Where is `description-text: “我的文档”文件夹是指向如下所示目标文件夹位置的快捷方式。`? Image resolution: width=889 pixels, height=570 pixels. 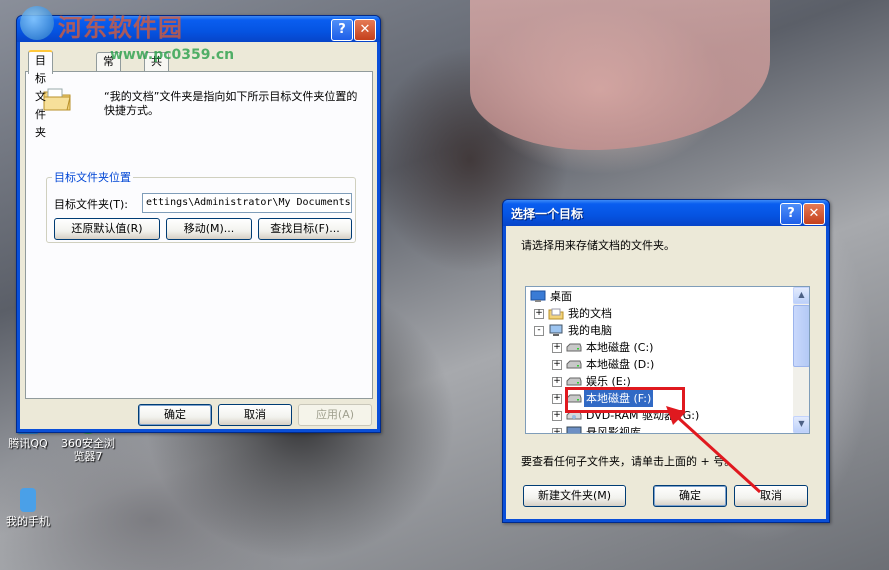 description-text: “我的文档”文件夹是指向如下所示目标文件夹位置的快捷方式。 is located at coordinates (231, 103).